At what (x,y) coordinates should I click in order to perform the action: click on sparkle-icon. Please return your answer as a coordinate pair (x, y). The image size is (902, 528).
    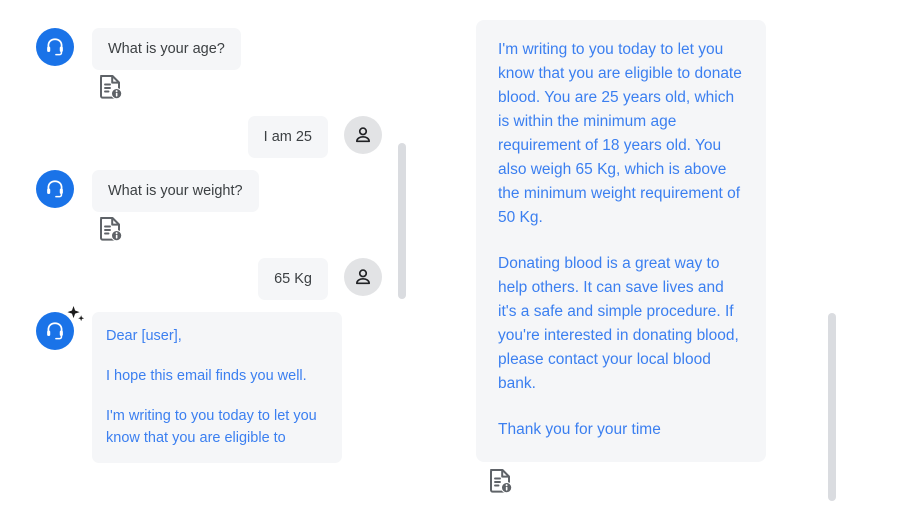
    Looking at the image, I should click on (76, 315).